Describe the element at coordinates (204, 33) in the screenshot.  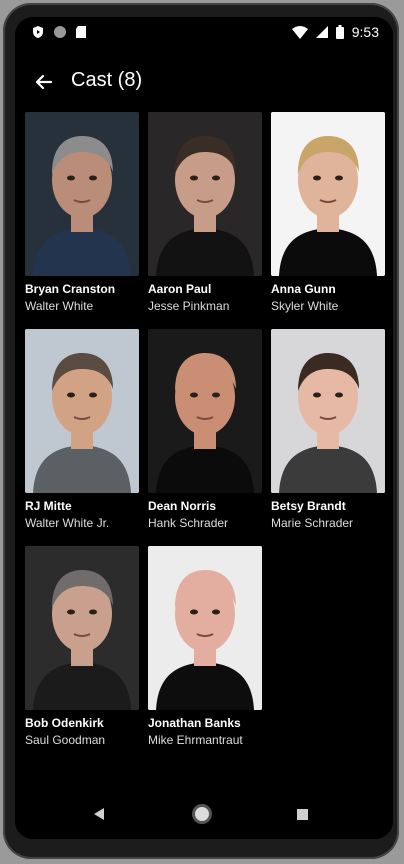
I see `status-bar: 9:53` at that location.